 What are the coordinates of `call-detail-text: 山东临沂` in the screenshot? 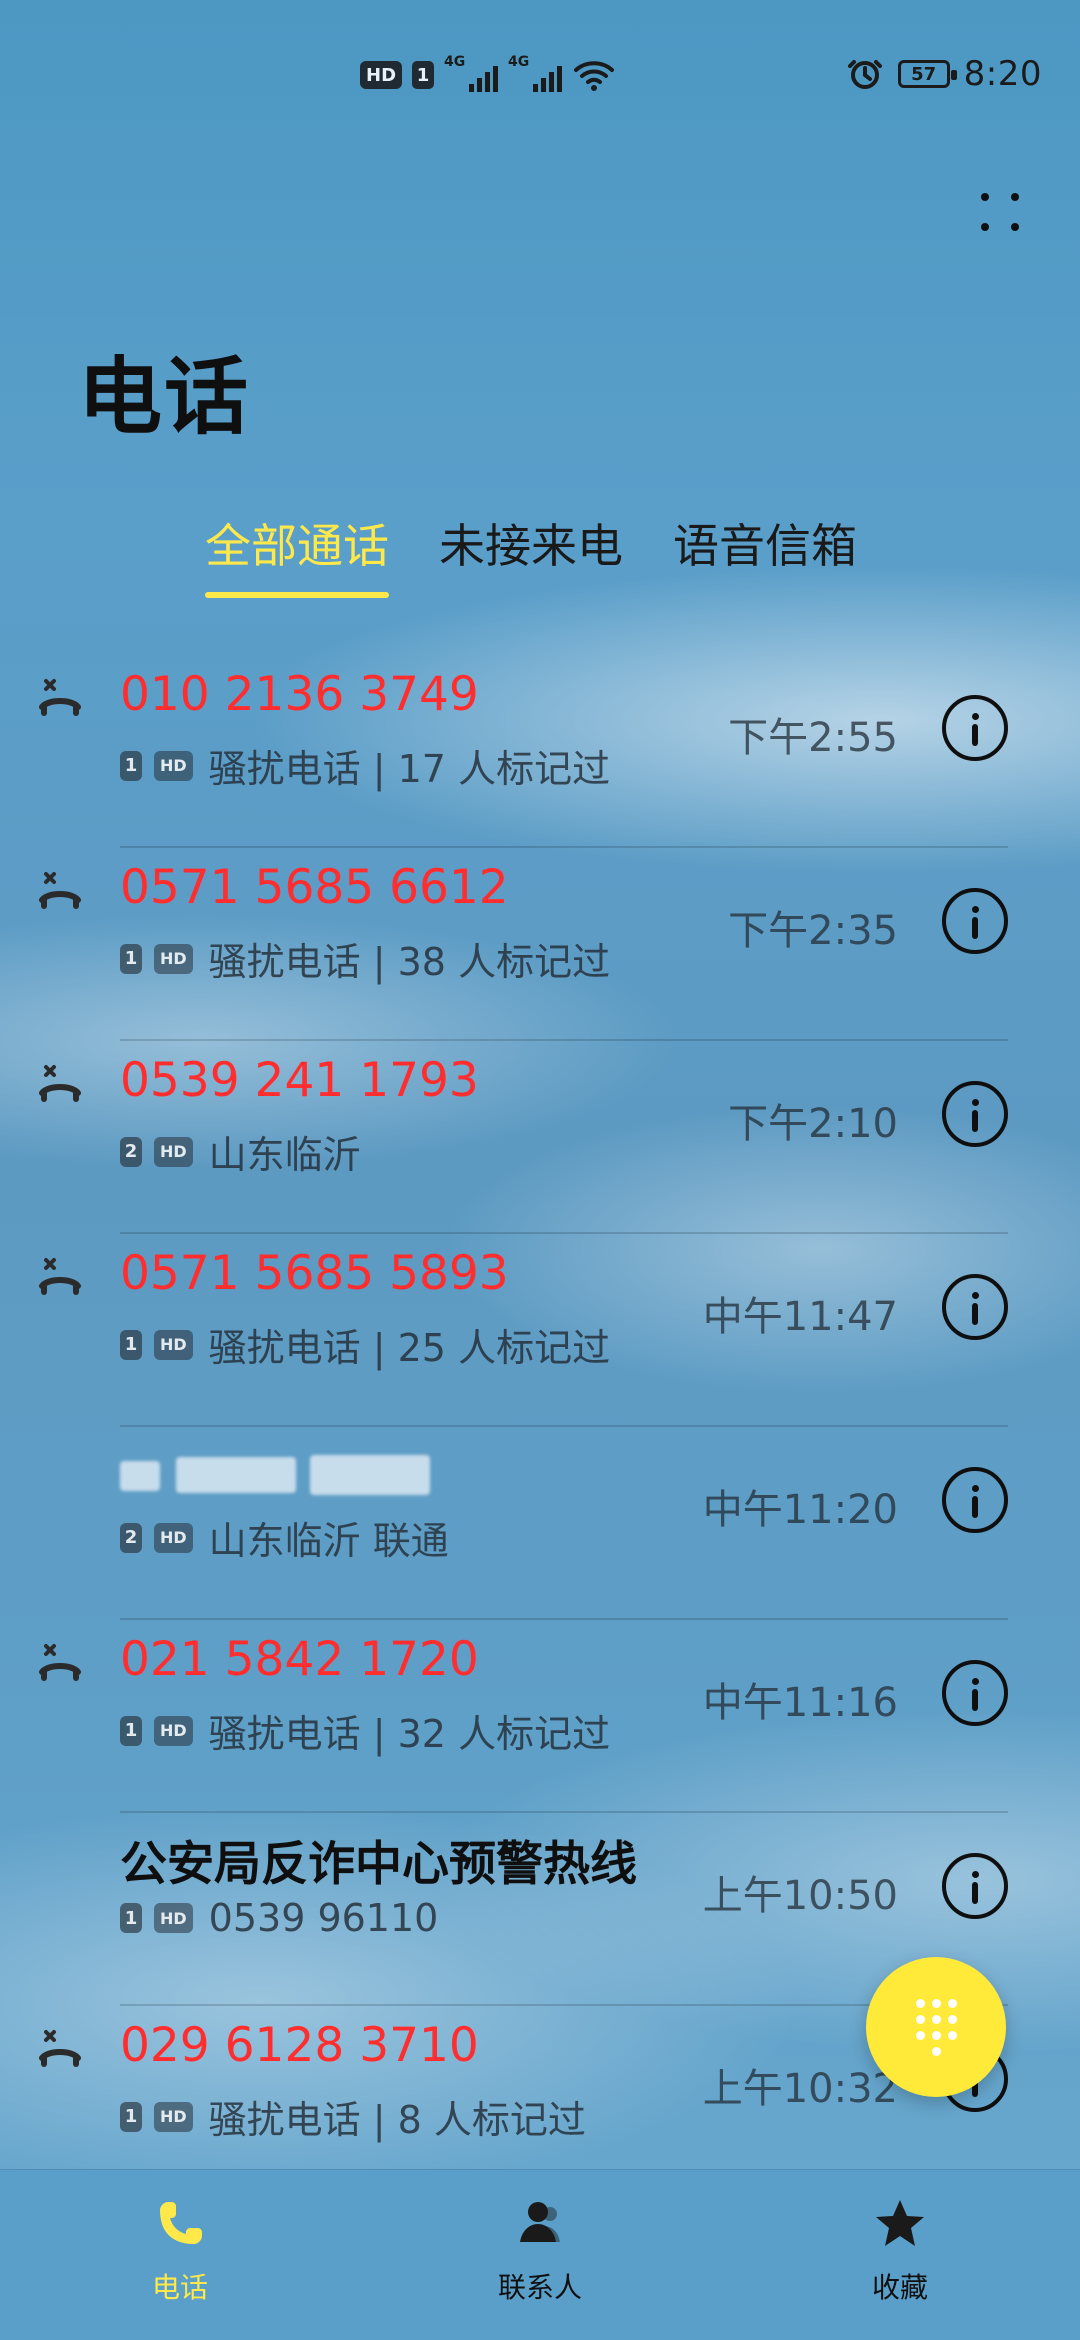 It's located at (284, 1155).